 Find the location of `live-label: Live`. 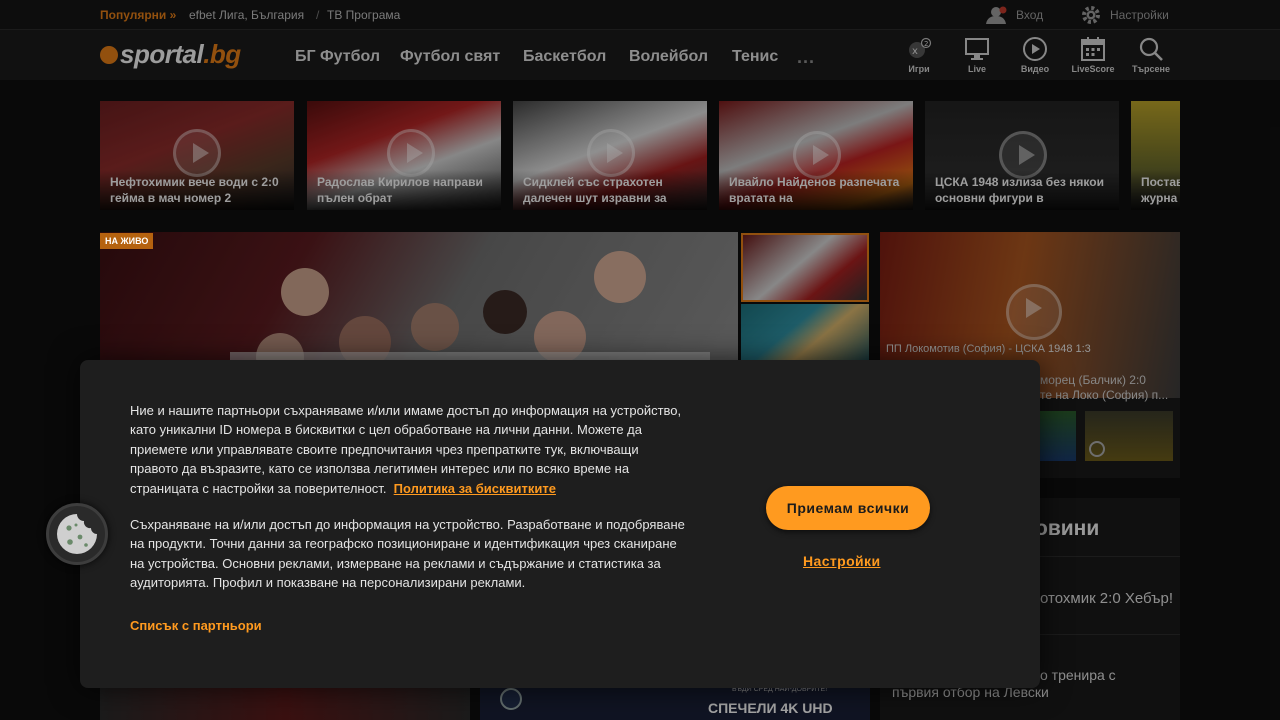

live-label: Live is located at coordinates (976, 69).